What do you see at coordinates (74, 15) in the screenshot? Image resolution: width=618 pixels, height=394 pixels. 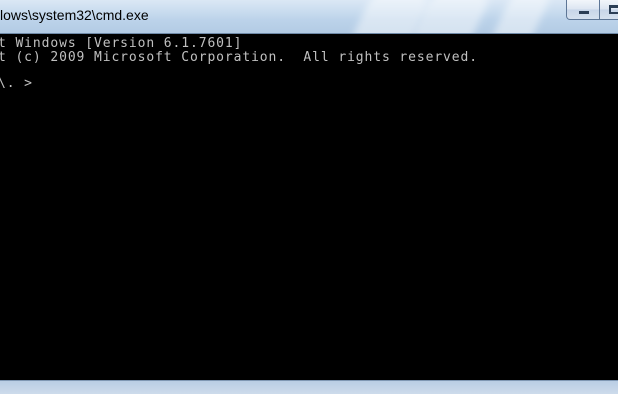 I see `window-title: lows\system32\cmd.exe` at bounding box center [74, 15].